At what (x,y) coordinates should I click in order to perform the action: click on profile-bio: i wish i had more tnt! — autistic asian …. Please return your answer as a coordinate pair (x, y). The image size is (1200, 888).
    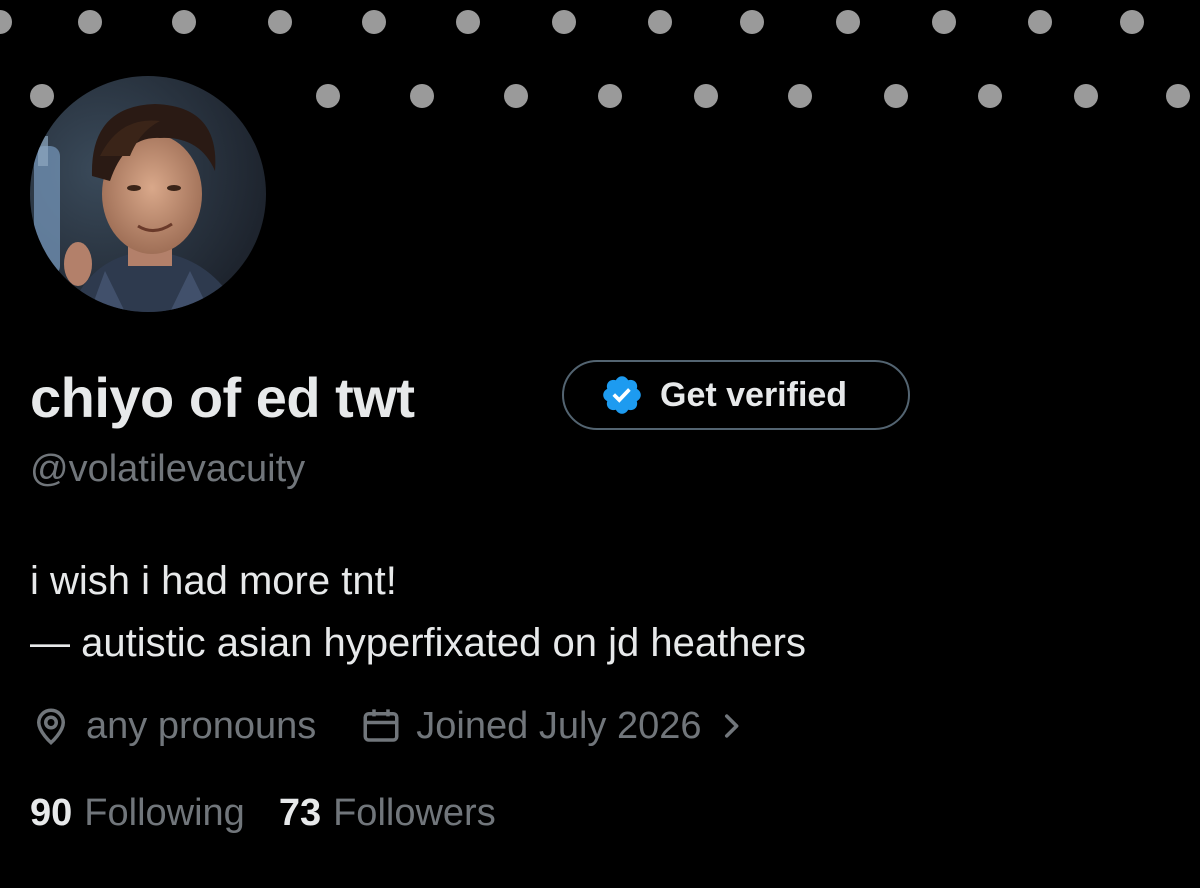
    Looking at the image, I should click on (418, 612).